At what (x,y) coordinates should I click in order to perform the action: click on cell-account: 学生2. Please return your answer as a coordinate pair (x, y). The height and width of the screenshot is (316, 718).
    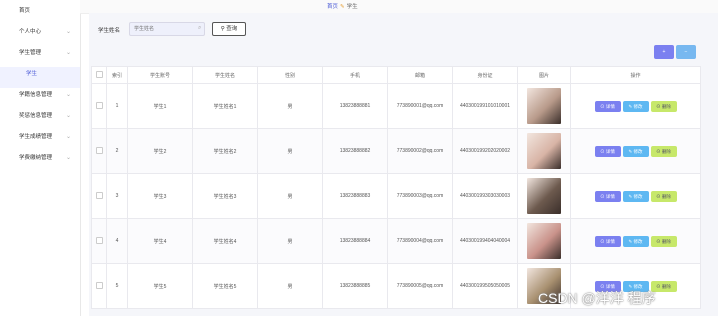
    Looking at the image, I should click on (160, 151).